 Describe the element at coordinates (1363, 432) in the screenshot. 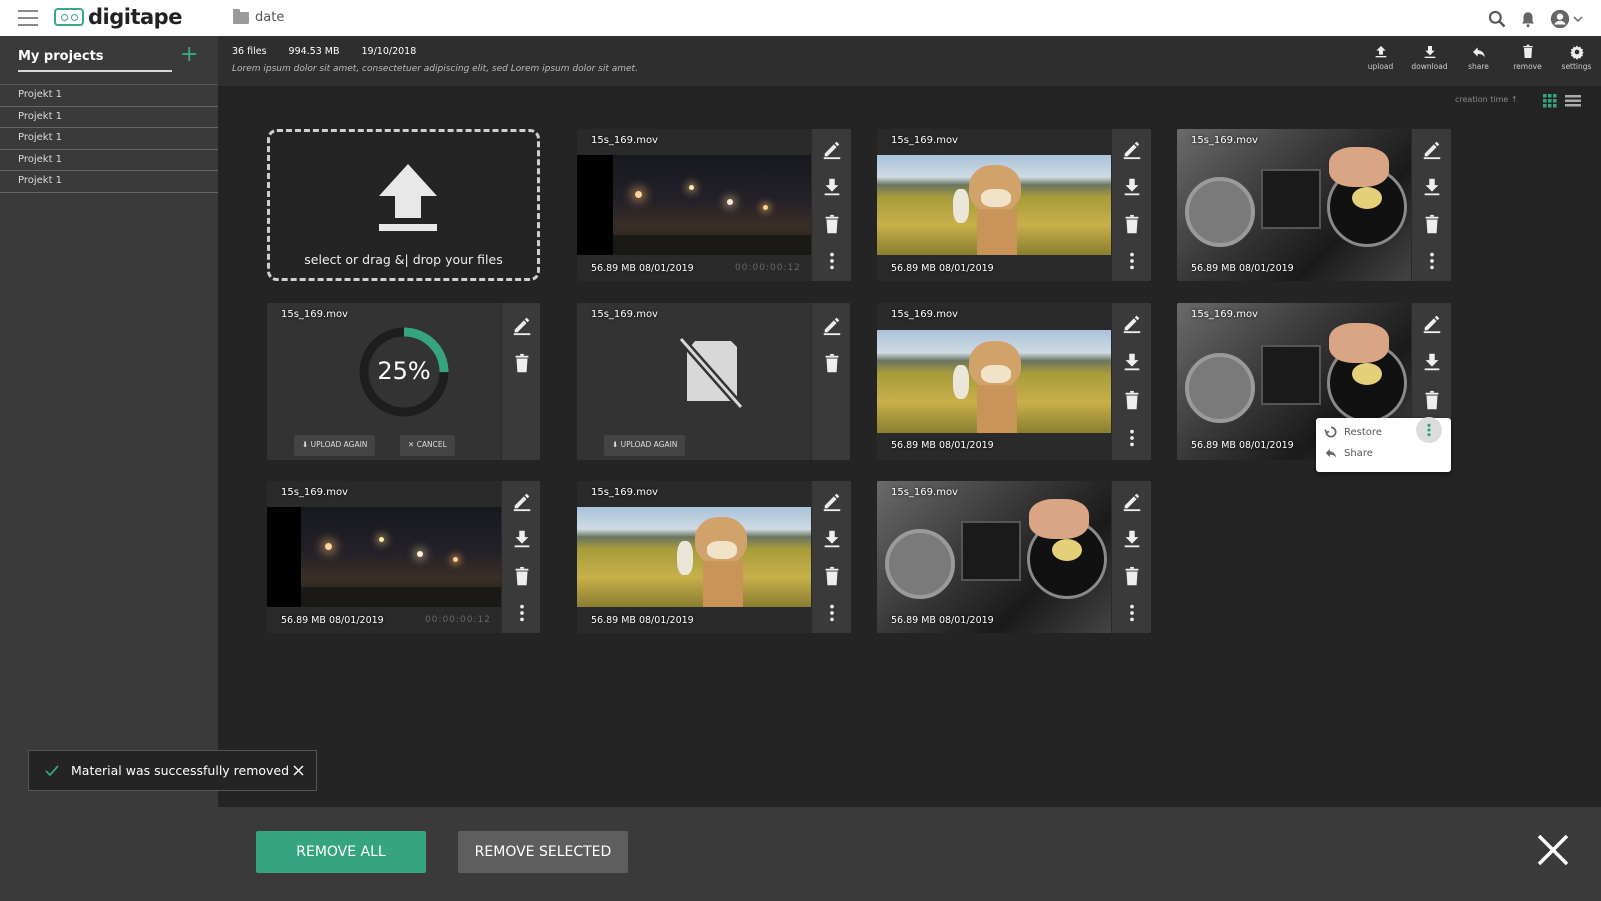

I see `restore-menu-item: Restore` at that location.